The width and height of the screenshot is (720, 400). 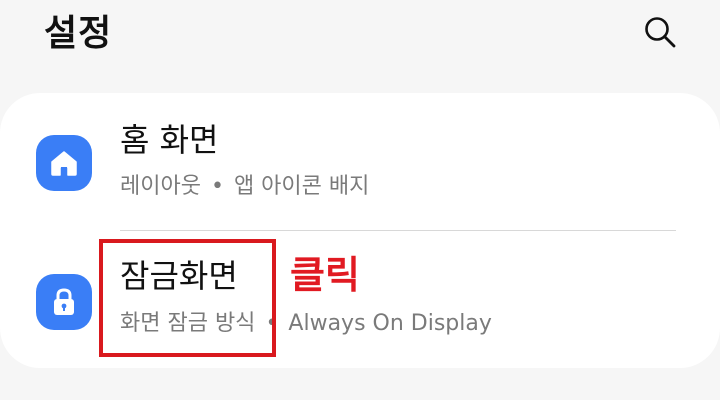 I want to click on lock-screen-app-icon, so click(x=64, y=302).